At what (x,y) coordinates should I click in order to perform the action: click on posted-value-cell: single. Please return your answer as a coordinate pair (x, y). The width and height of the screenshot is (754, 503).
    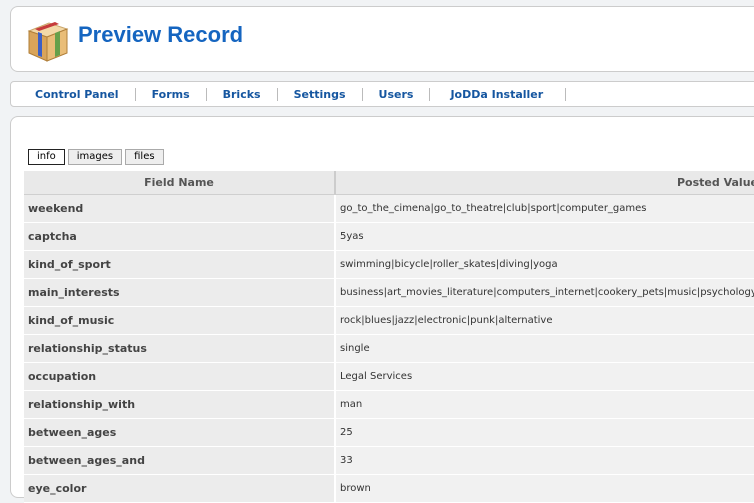
    Looking at the image, I should click on (545, 349).